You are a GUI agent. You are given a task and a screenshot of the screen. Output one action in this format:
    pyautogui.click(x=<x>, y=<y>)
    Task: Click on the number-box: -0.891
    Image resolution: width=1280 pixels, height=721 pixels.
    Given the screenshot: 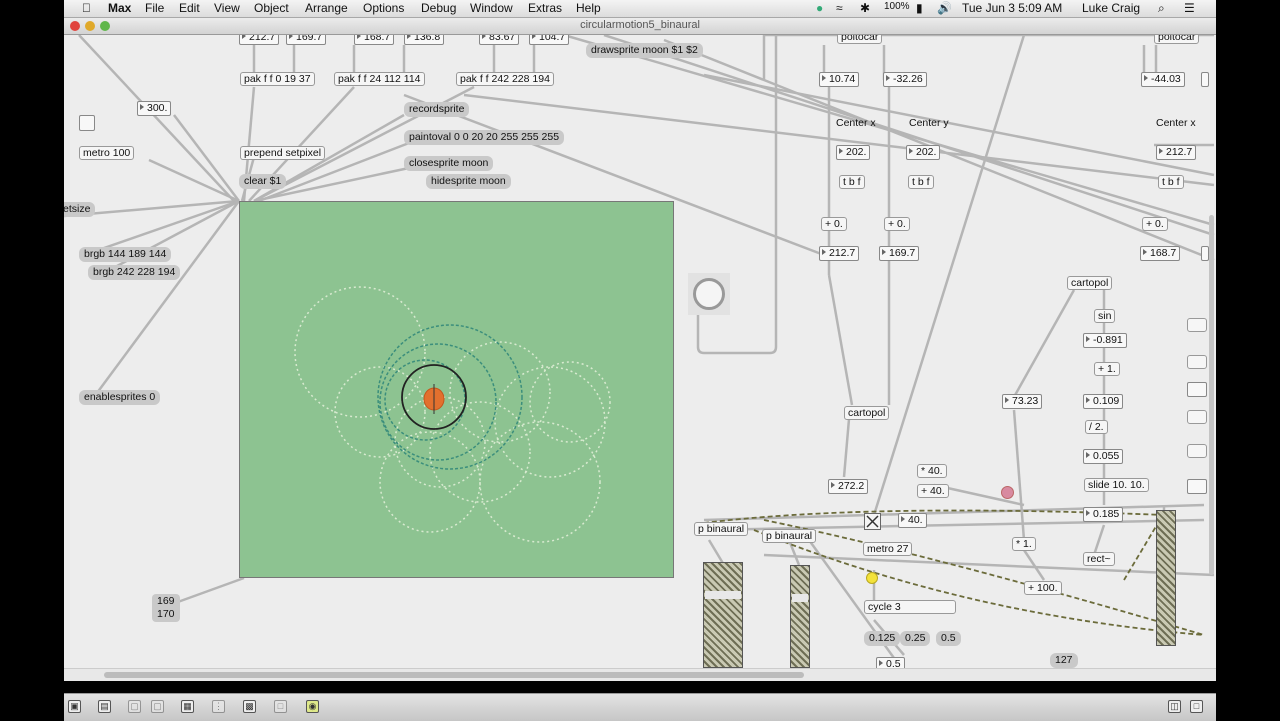 What is the action you would take?
    pyautogui.click(x=1105, y=340)
    